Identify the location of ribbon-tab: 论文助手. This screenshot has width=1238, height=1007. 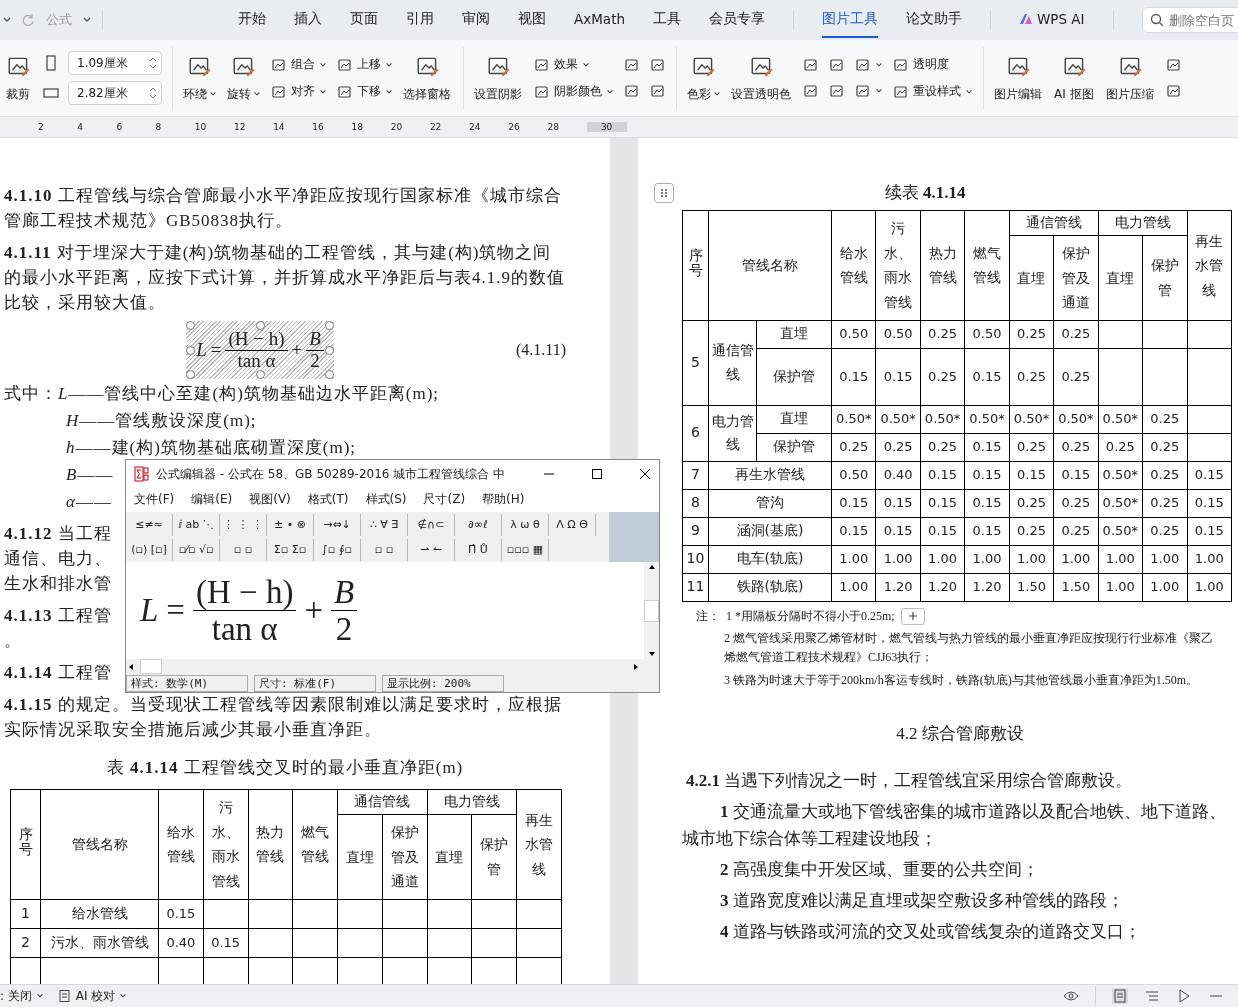
(934, 20).